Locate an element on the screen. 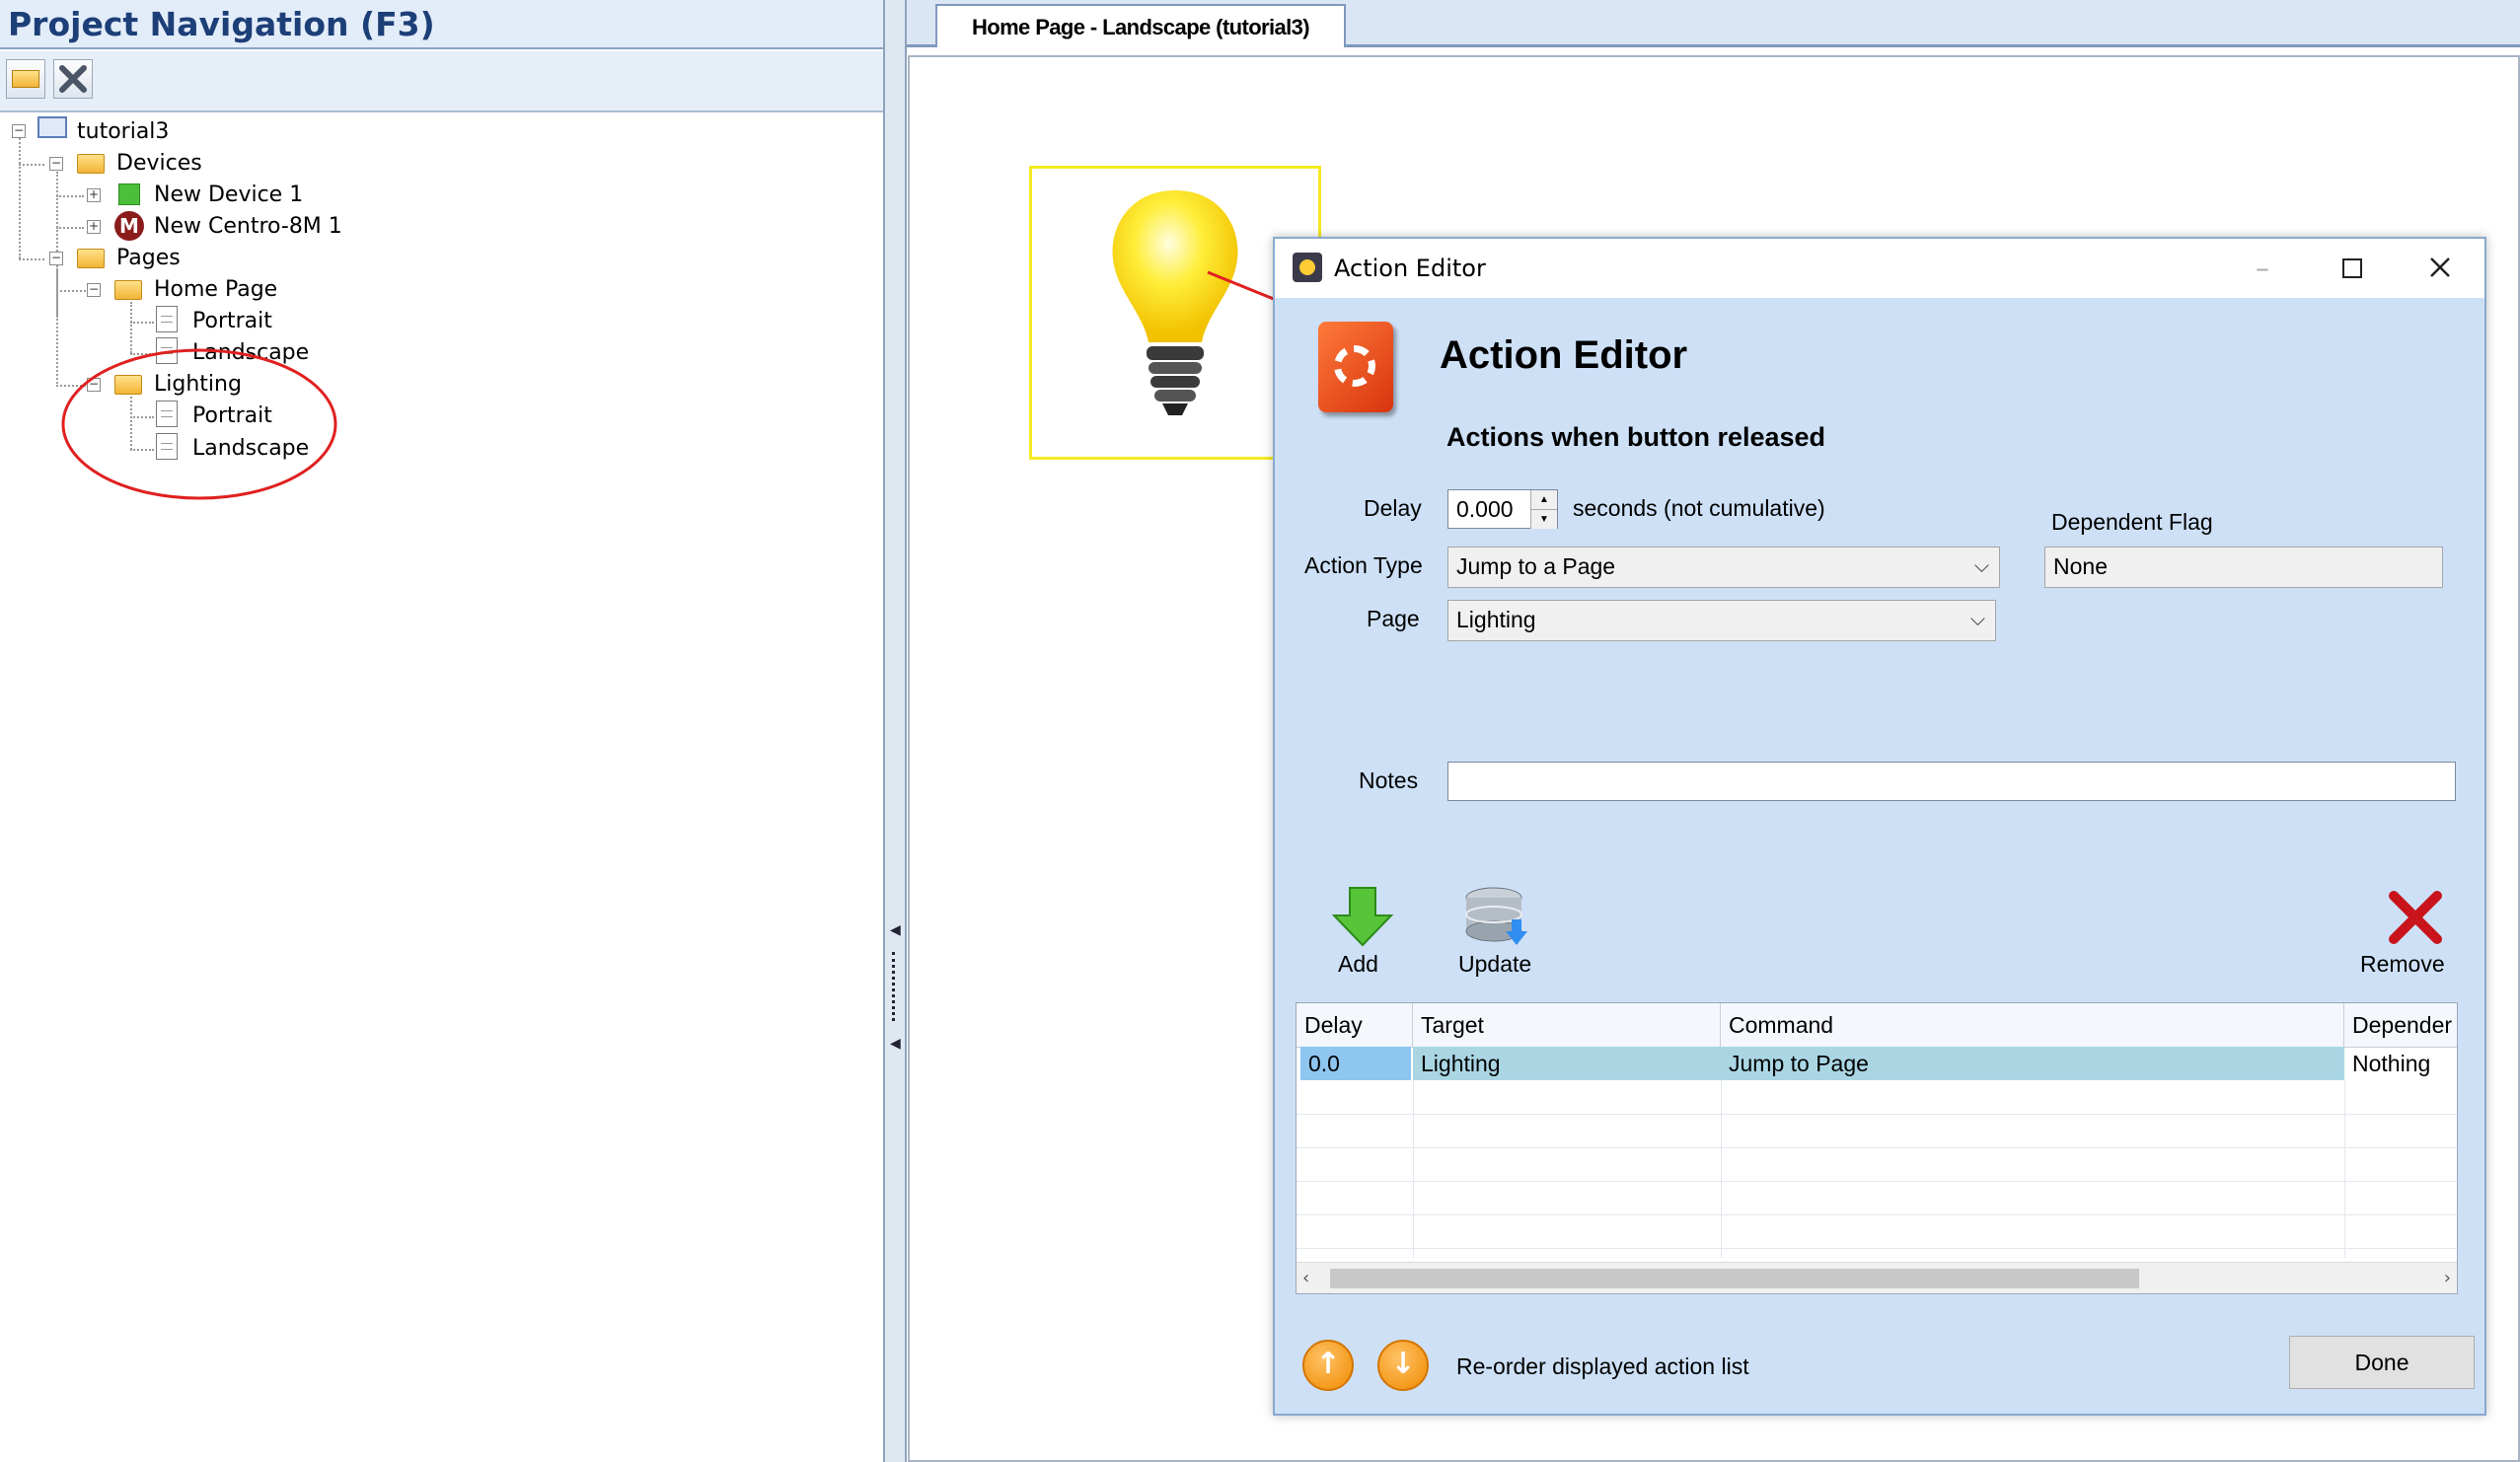 The width and height of the screenshot is (2520, 1462). dialog-window-title: Action Editor is located at coordinates (1410, 268).